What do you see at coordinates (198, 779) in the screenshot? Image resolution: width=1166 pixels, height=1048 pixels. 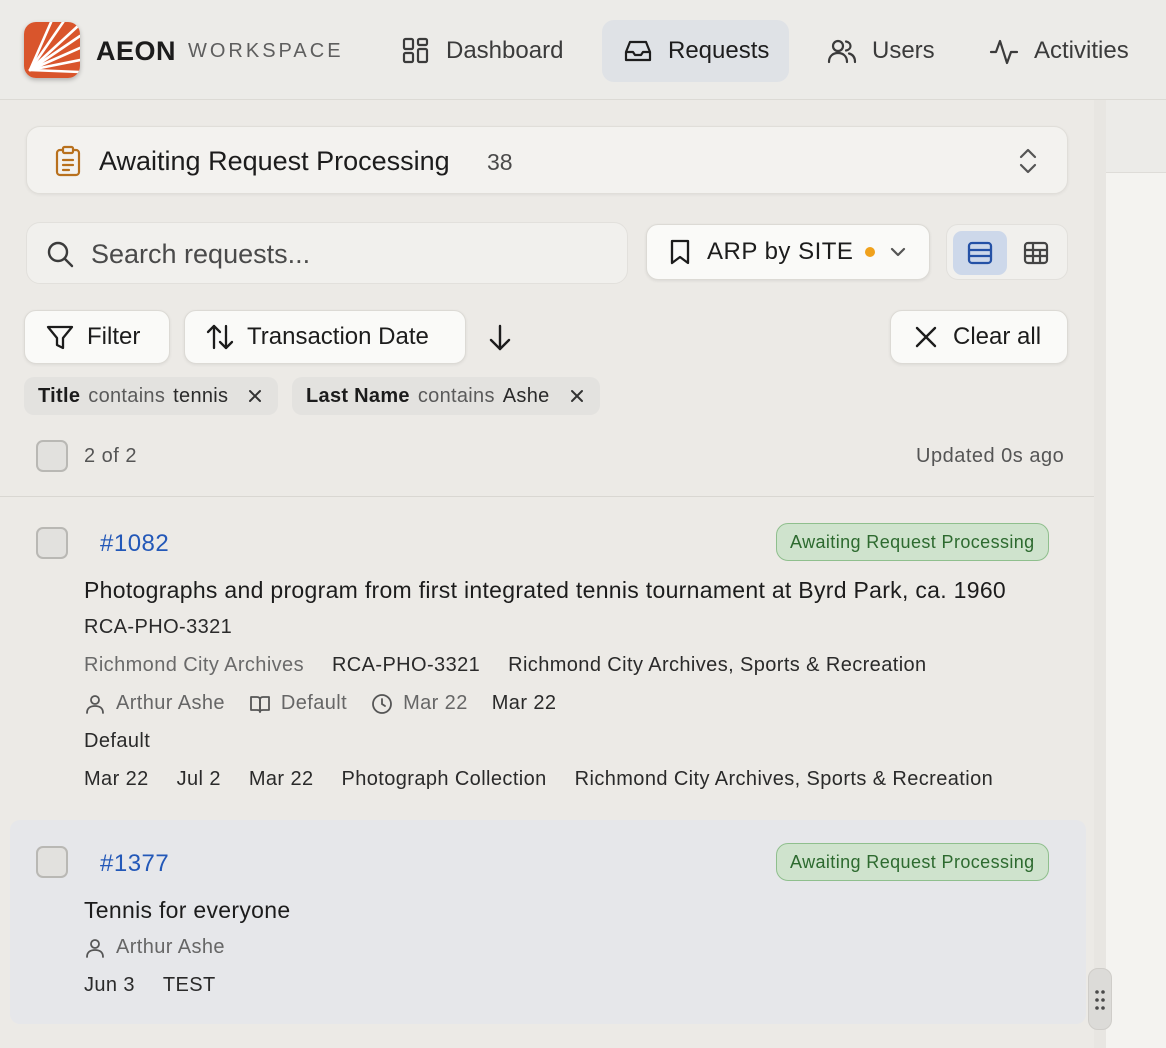 I see `date-field-2: Jul 2` at bounding box center [198, 779].